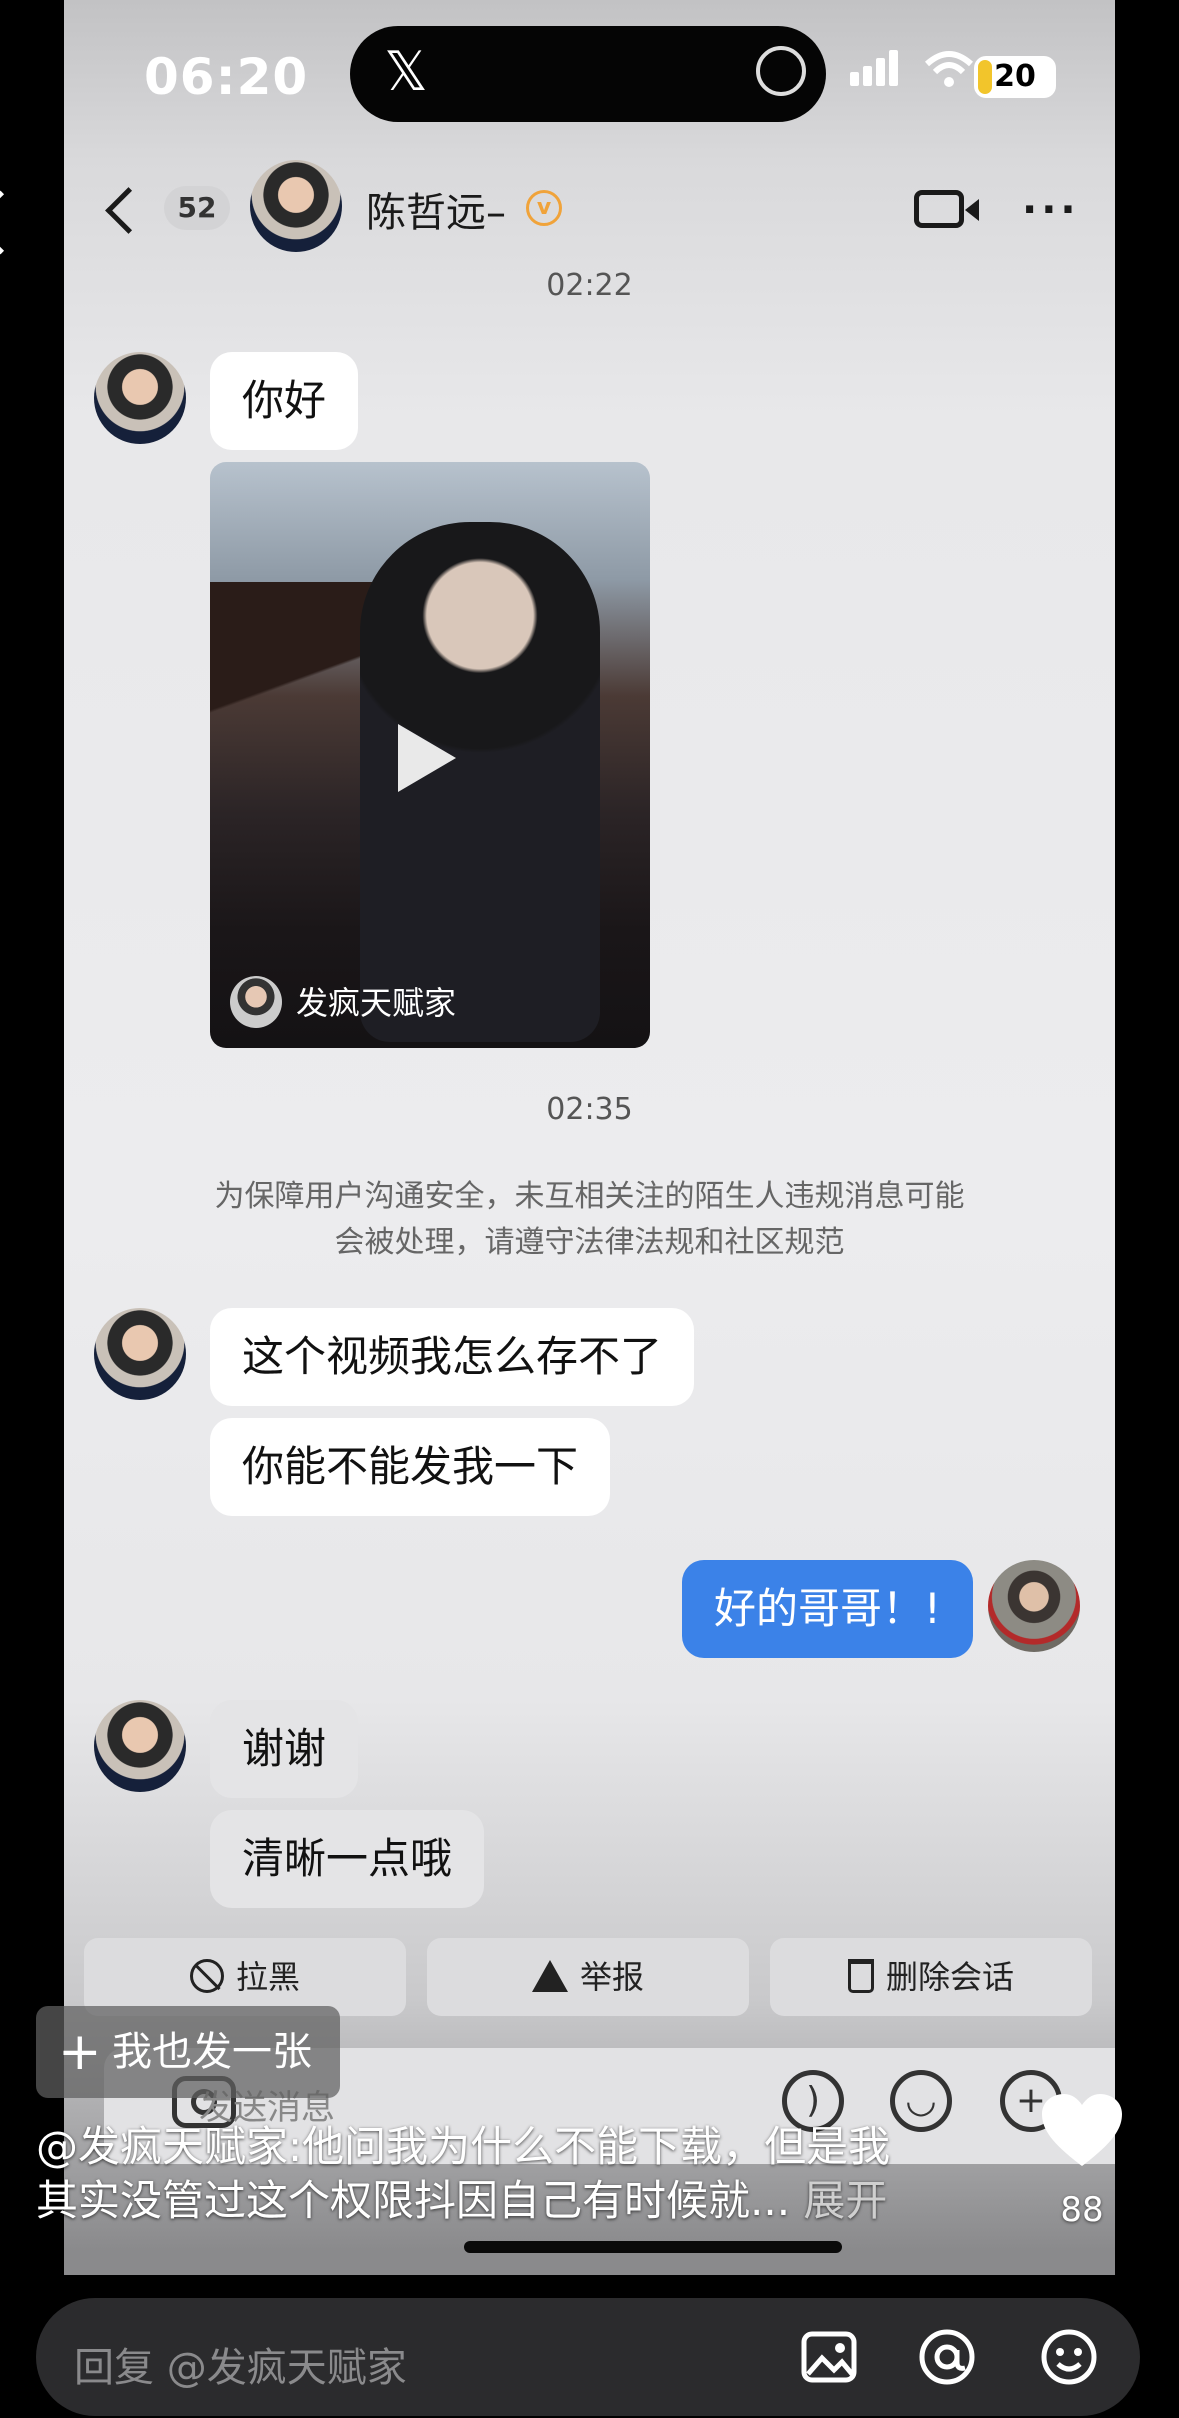 This screenshot has width=1179, height=2418. I want to click on trash-icon, so click(860, 1976).